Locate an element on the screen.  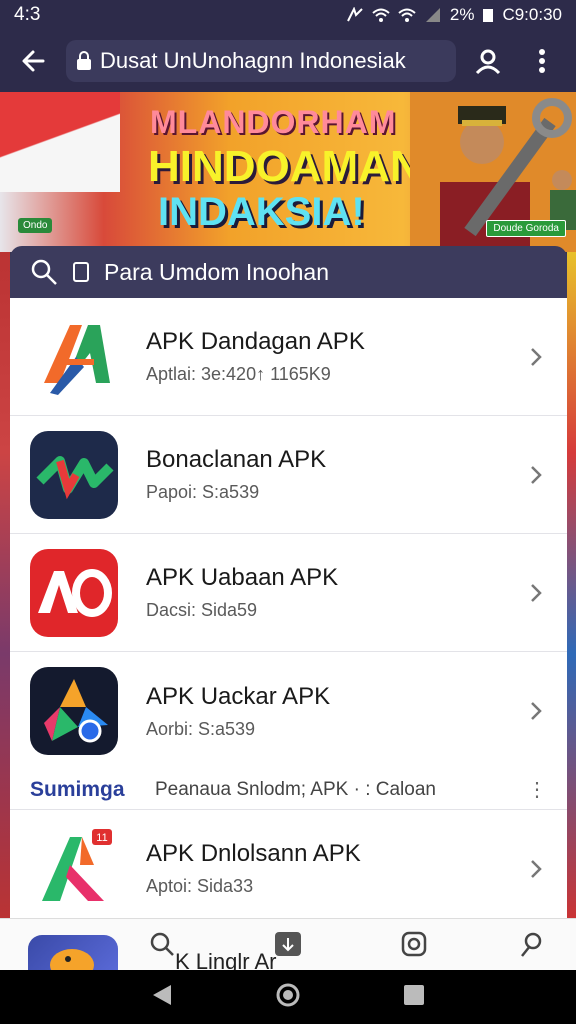
more-vertical-icon is located at coordinates (542, 61).